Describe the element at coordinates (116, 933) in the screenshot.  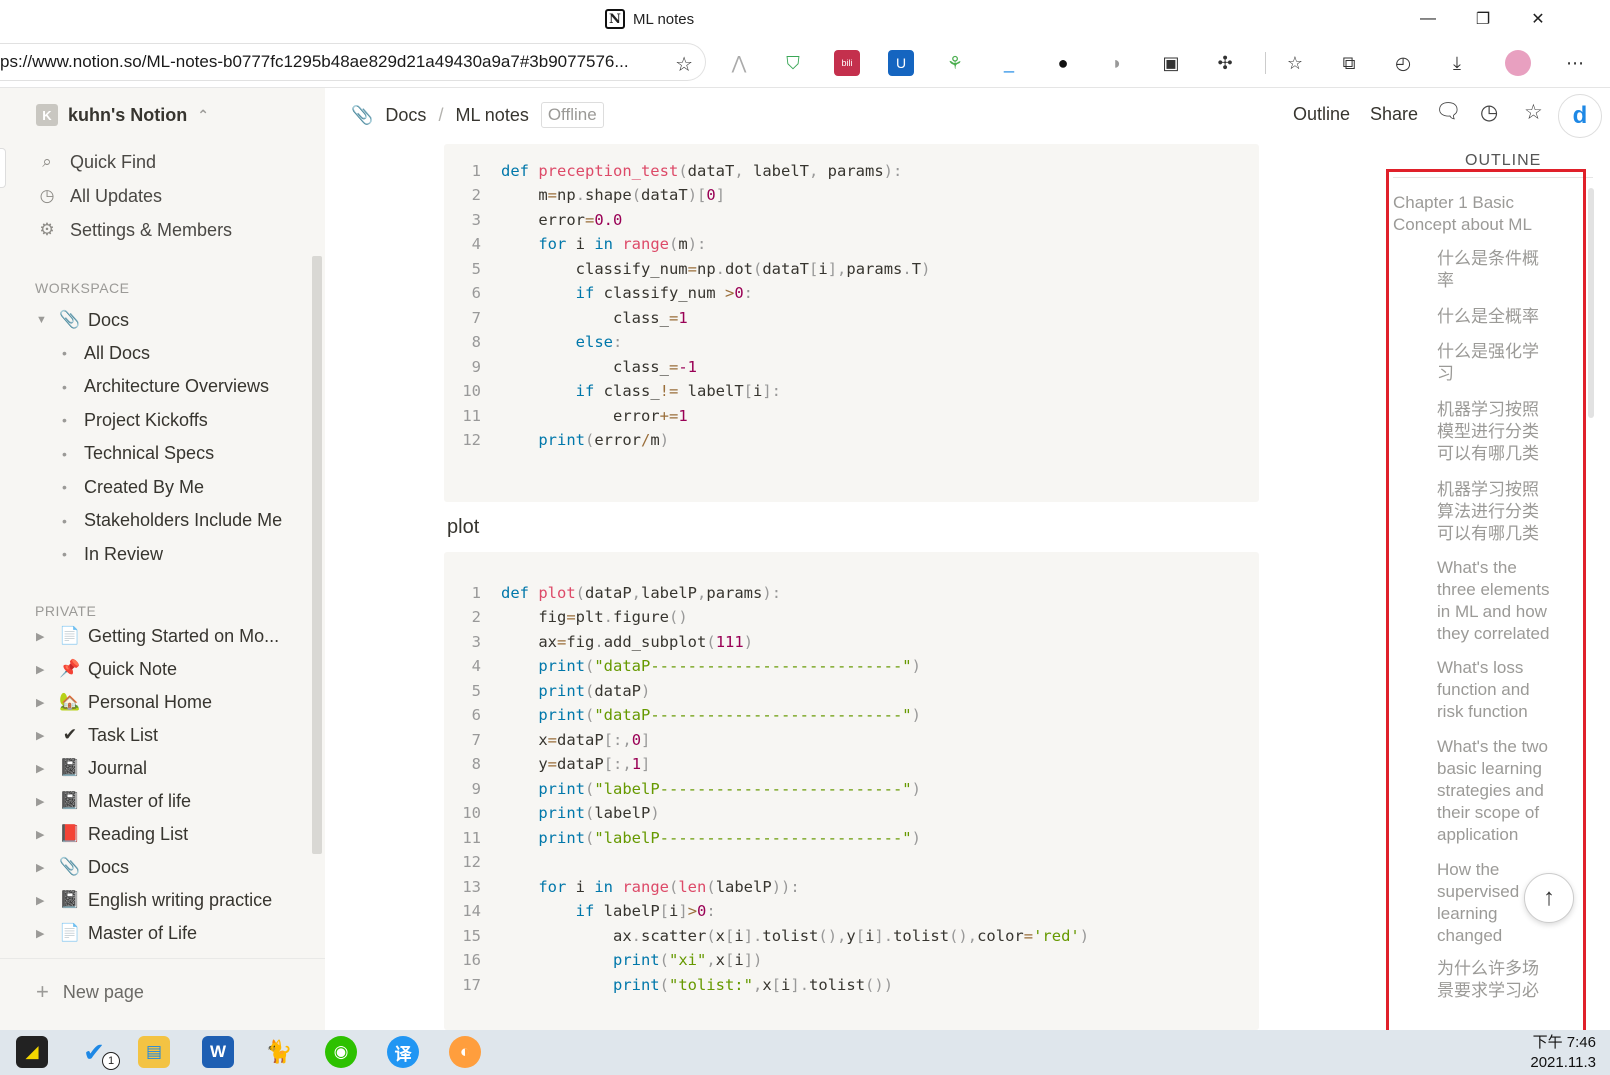
I see `sidebar-private-page: ▶ 📄 Master of Life` at that location.